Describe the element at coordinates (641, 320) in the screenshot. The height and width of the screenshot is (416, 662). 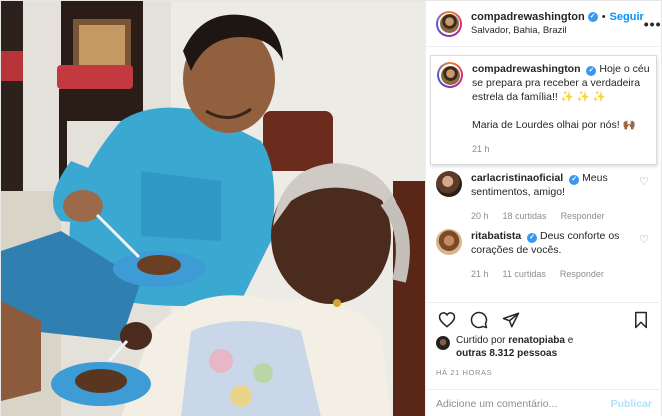
I see `bookmark-icon` at that location.